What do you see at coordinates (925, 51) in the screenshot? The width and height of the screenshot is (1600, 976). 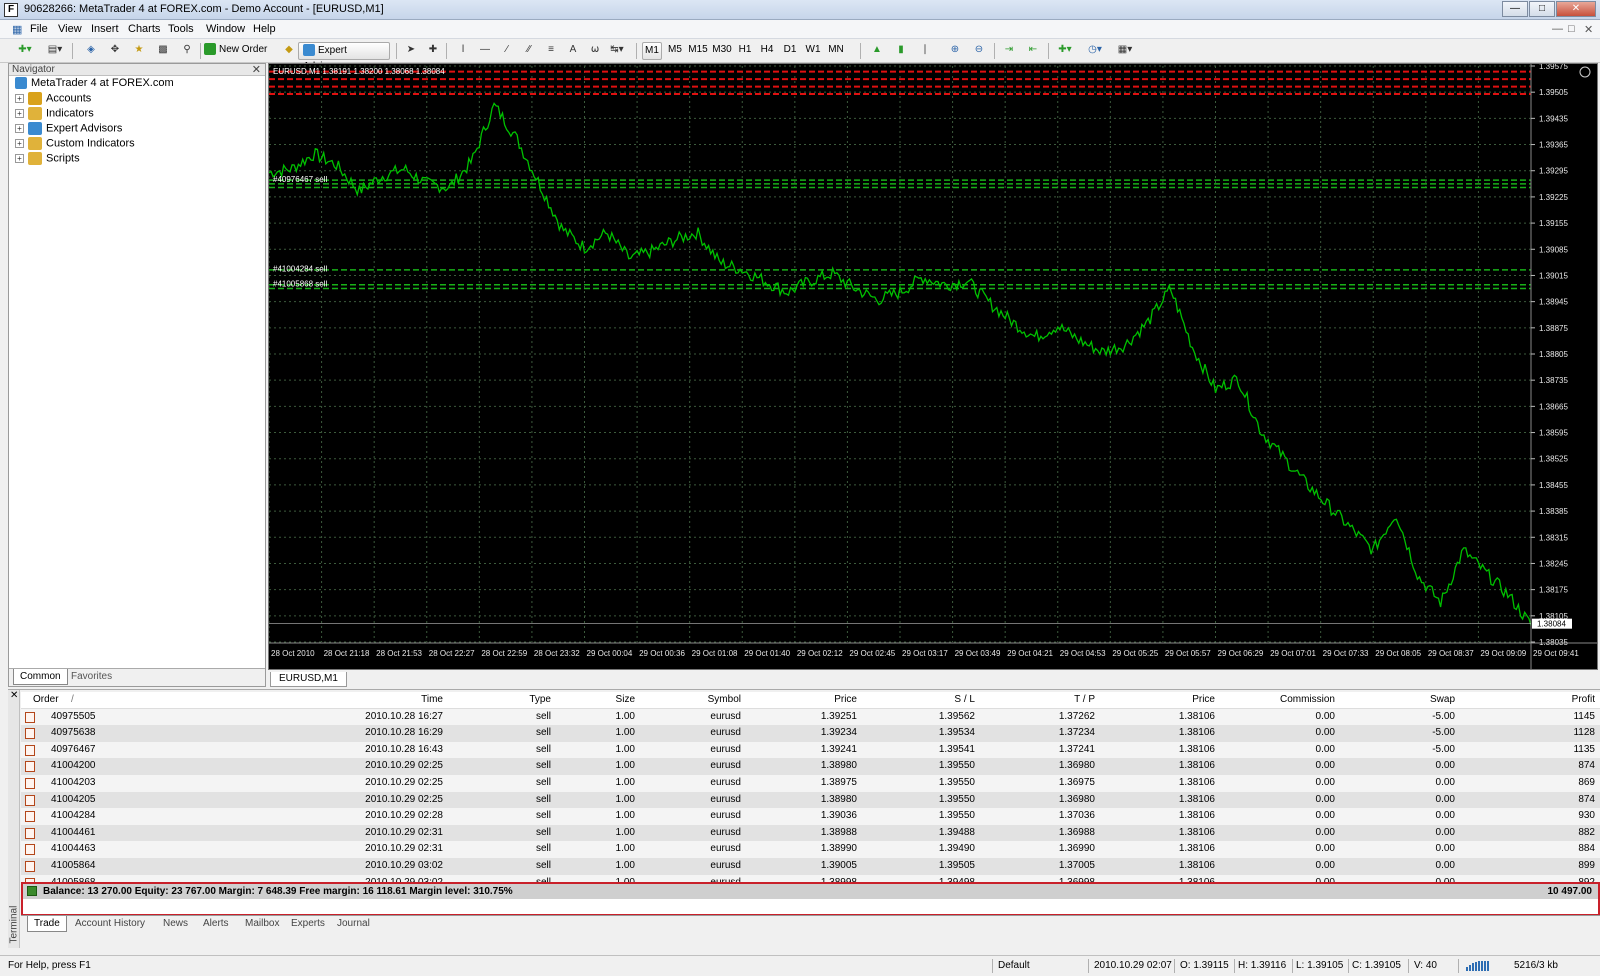 I see `line-chart-icon: ∣` at bounding box center [925, 51].